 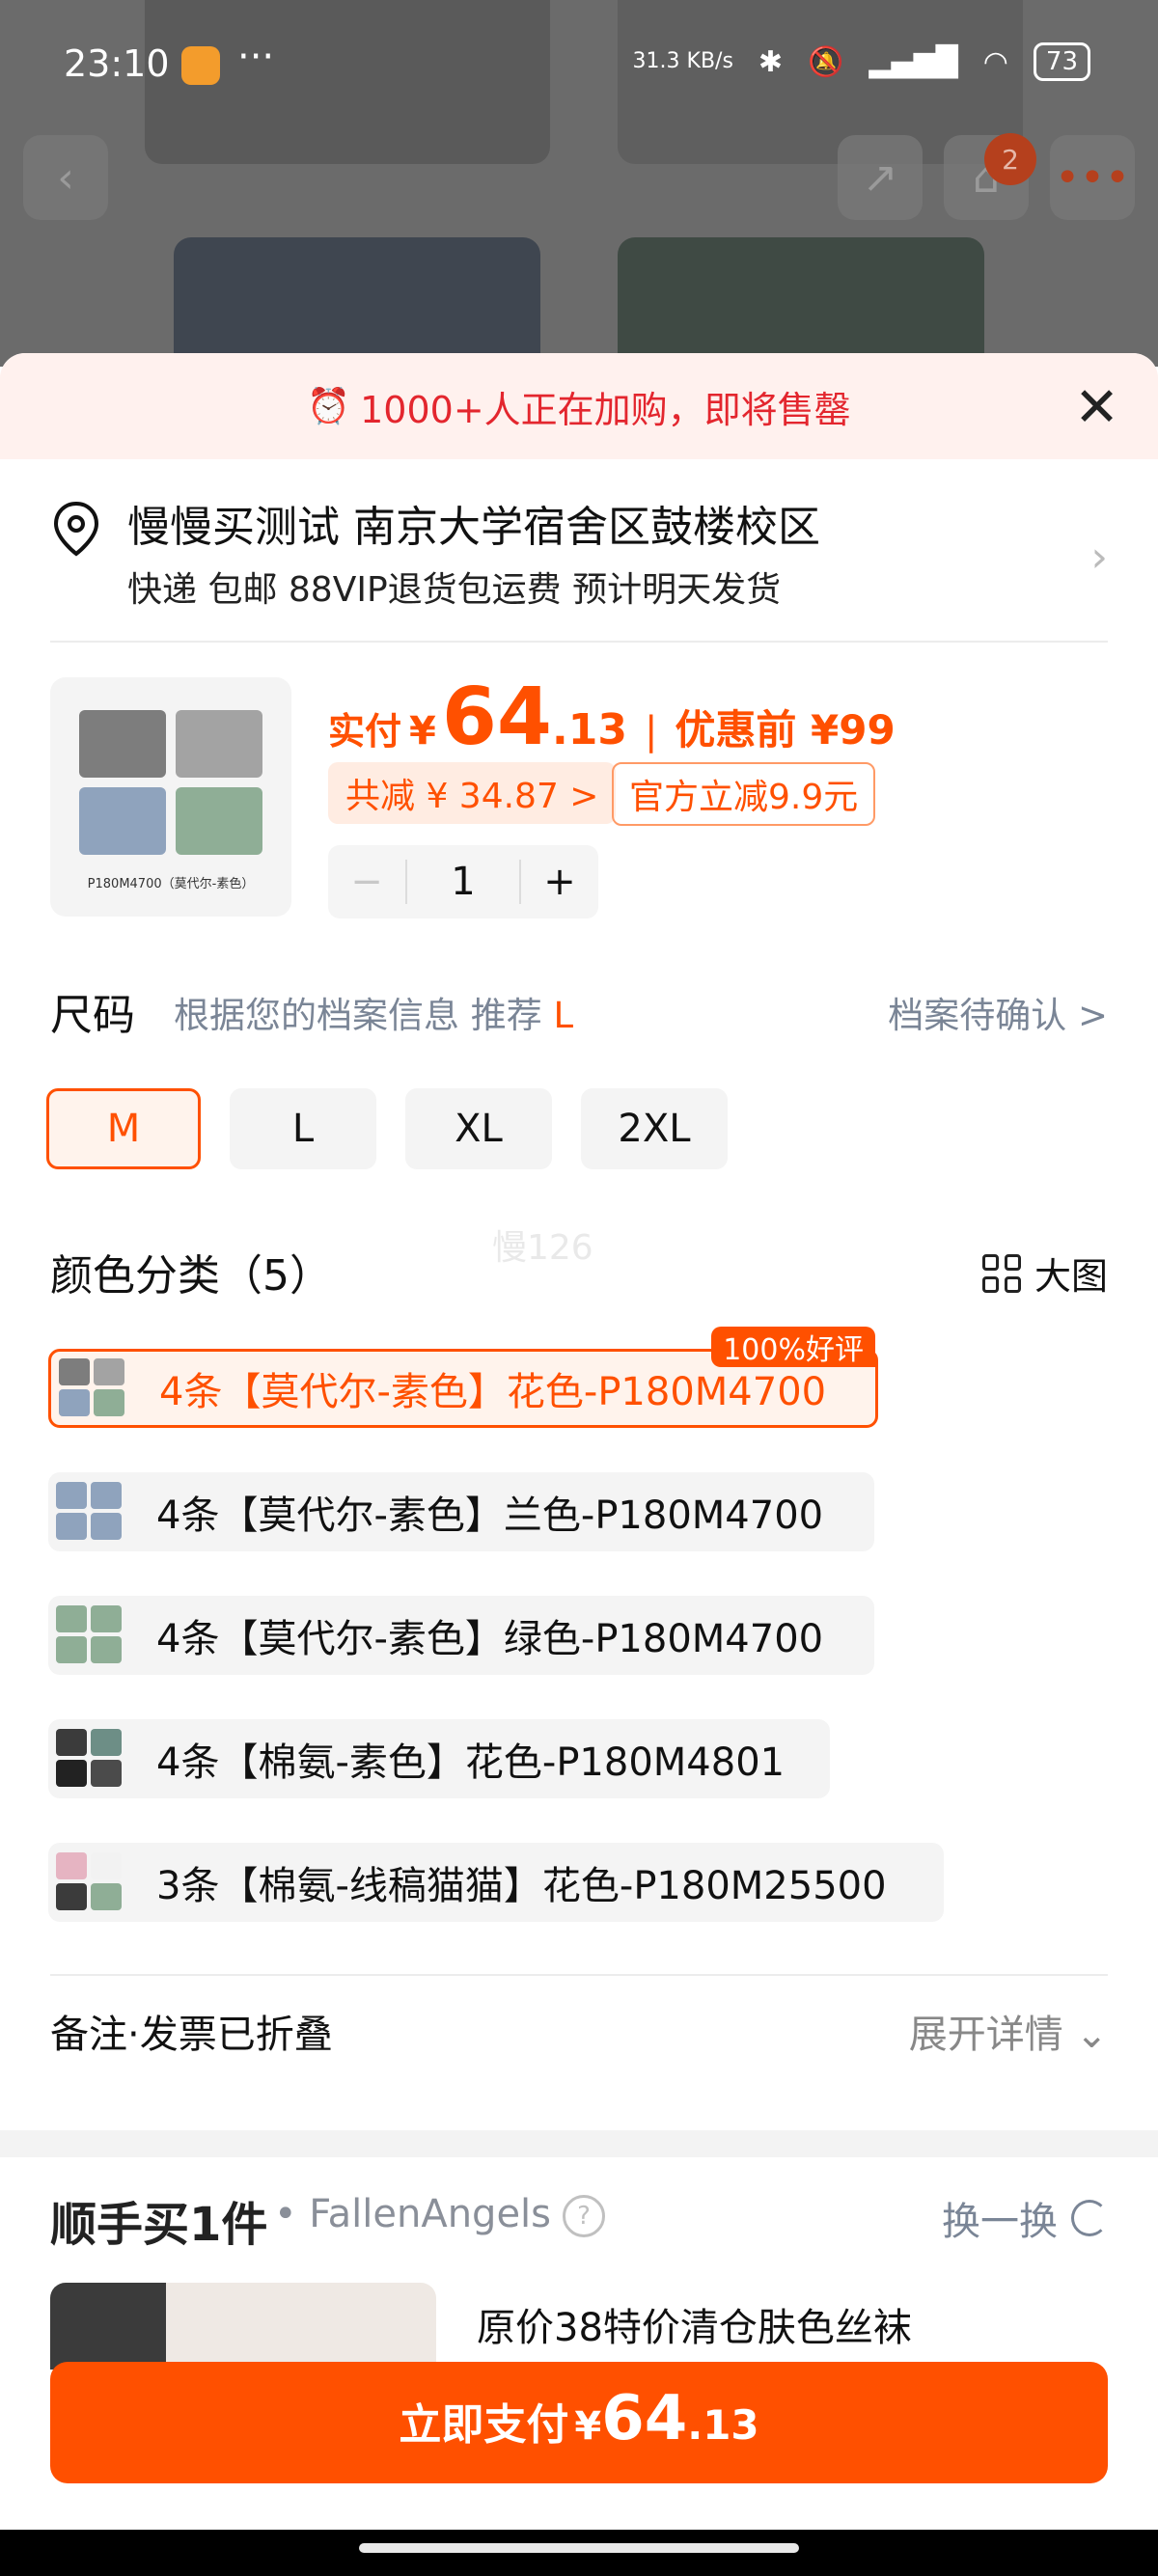 What do you see at coordinates (1010, 159) in the screenshot?
I see `cart-count-badge: 2` at bounding box center [1010, 159].